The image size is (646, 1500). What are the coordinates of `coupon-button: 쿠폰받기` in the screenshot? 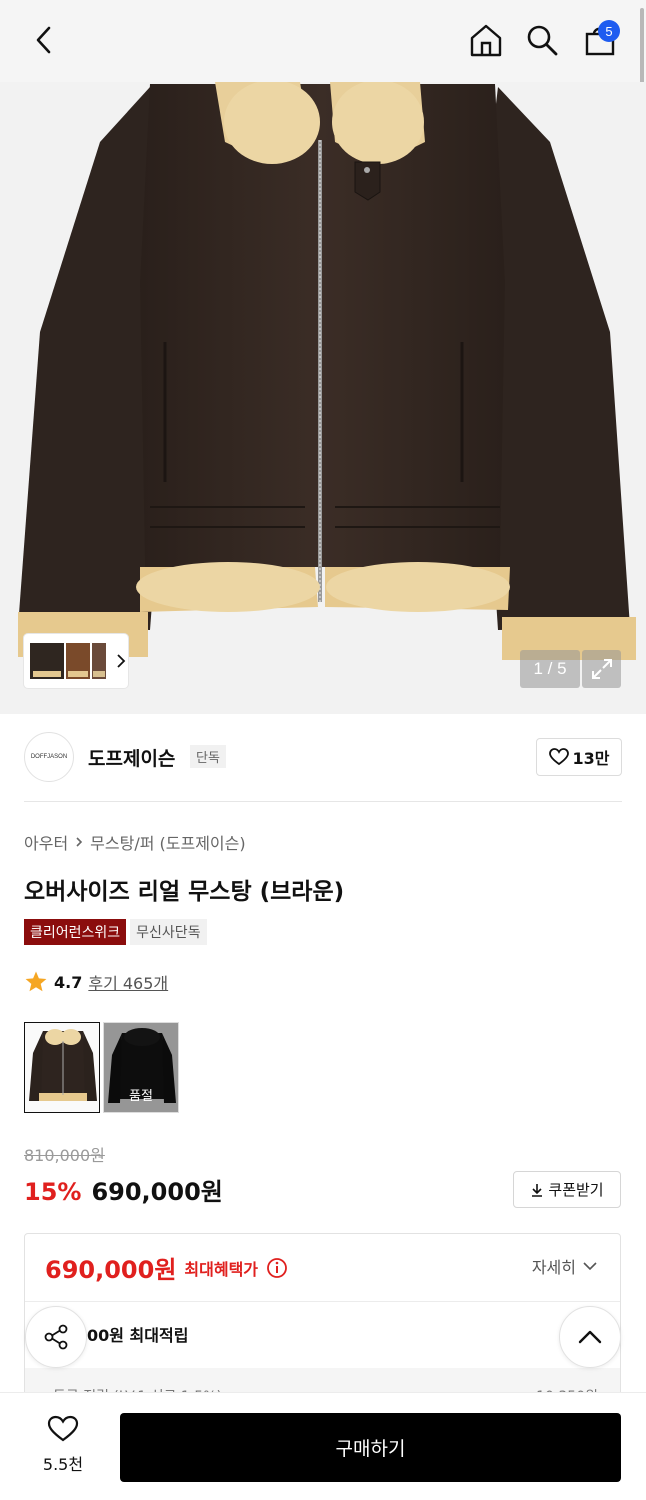 It's located at (567, 1189).